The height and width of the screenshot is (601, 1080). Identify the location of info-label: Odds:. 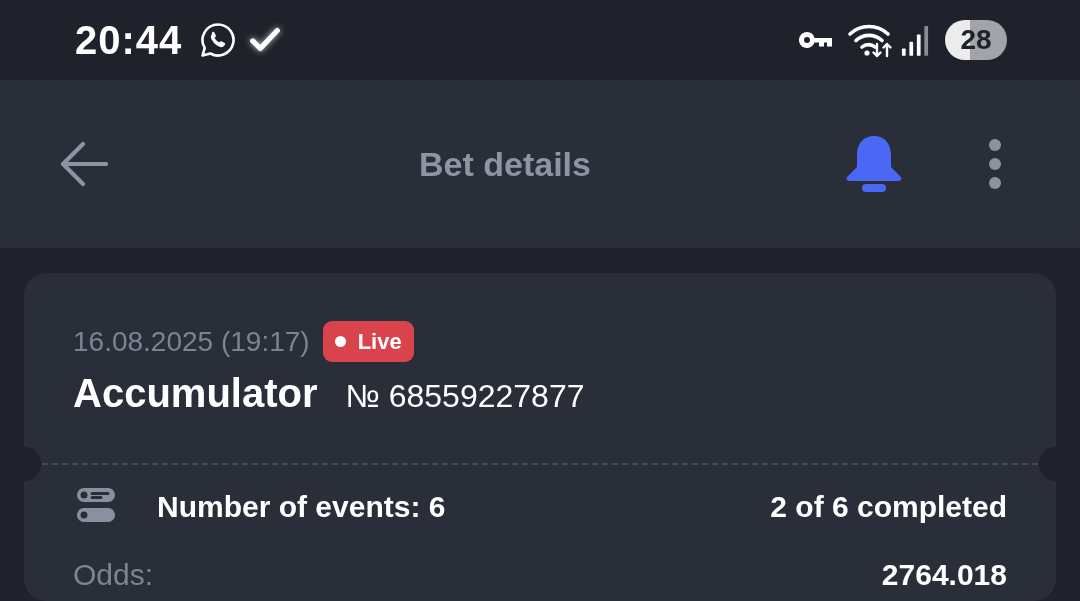
(113, 575).